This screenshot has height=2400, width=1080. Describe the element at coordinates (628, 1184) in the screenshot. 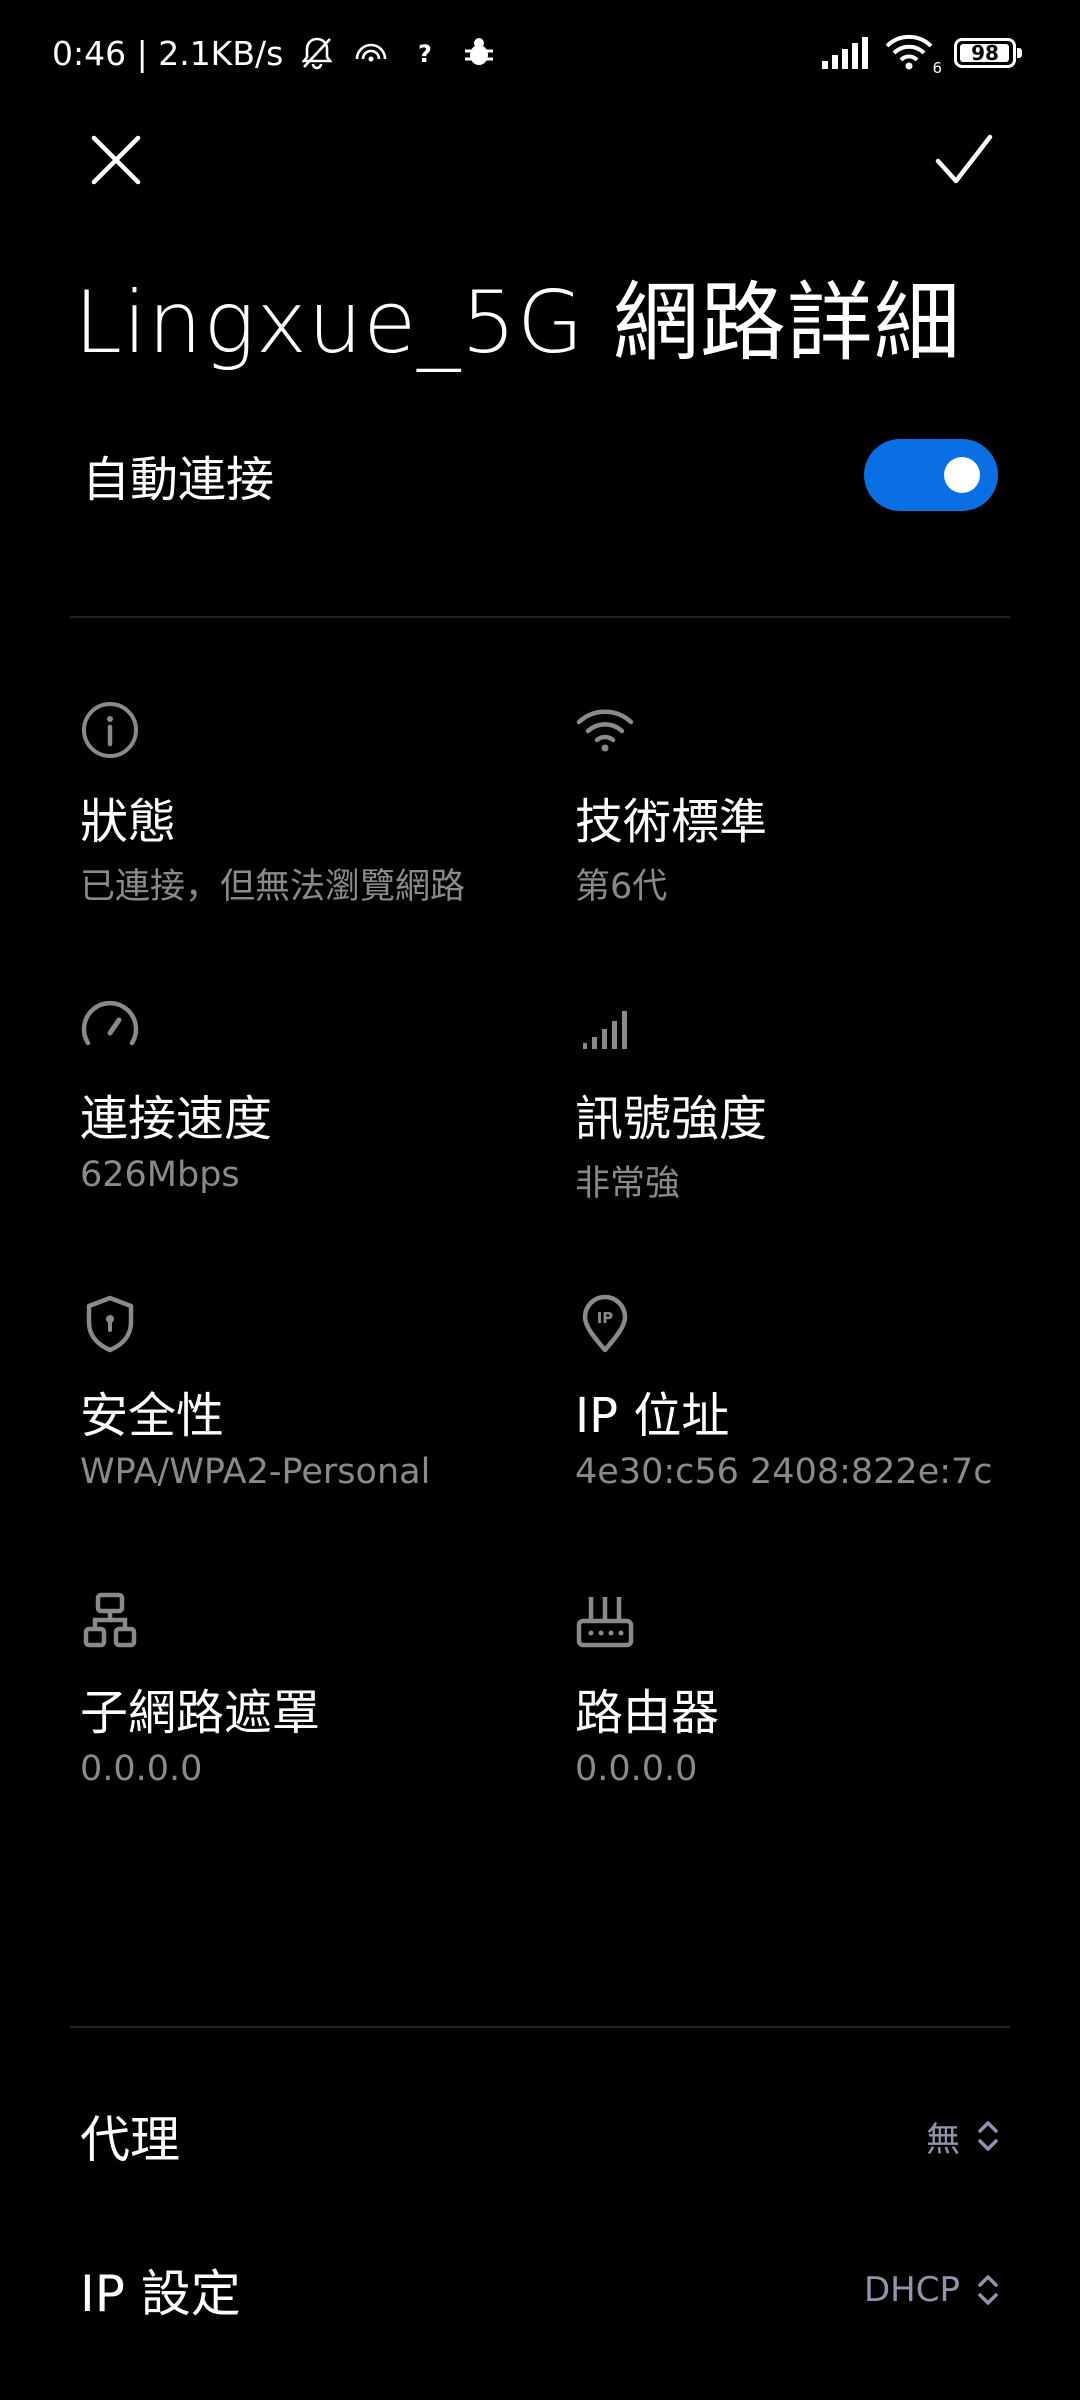

I see `detail-value: 非常強` at that location.